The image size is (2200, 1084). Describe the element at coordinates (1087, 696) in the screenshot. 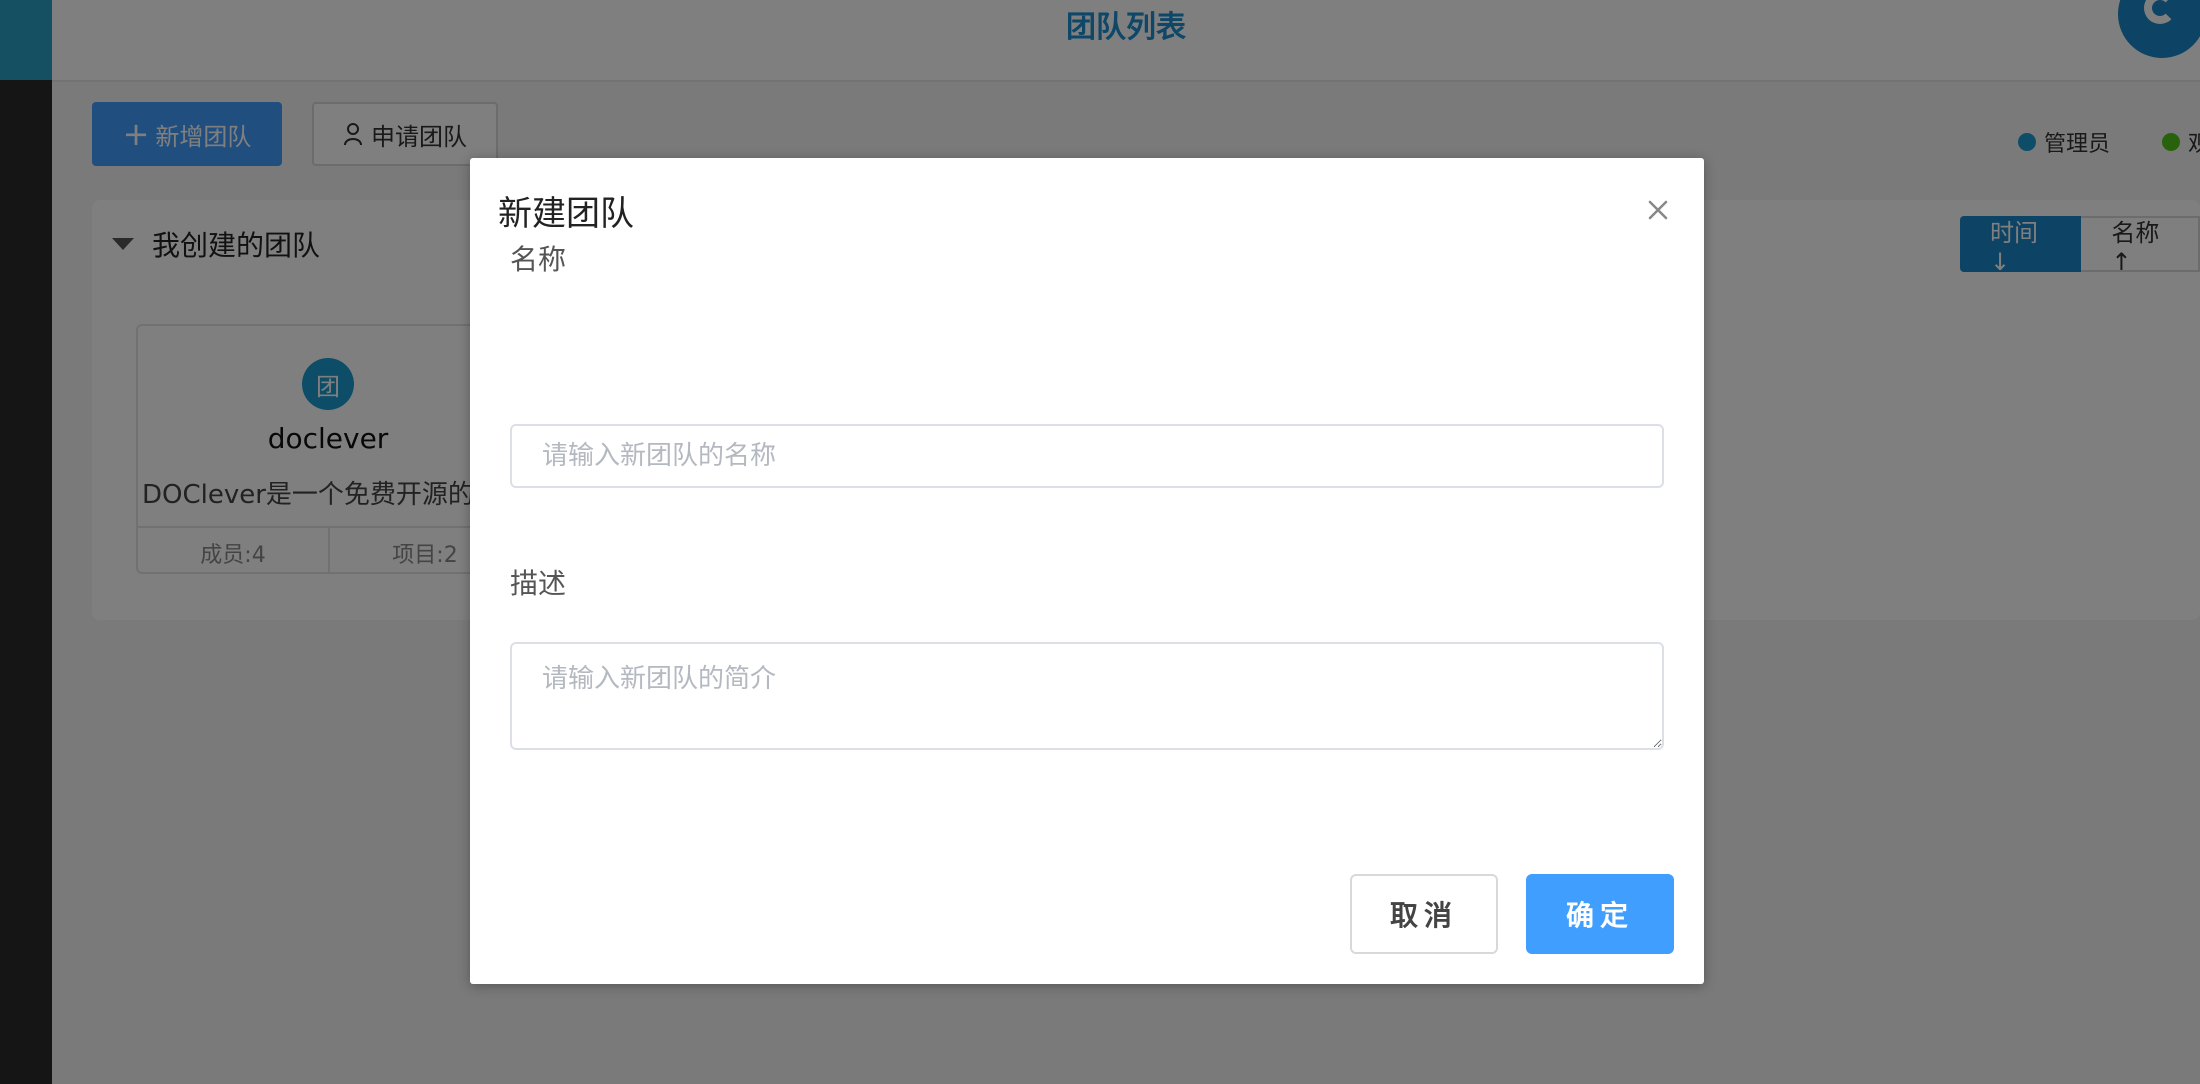

I see `team-description-input` at that location.